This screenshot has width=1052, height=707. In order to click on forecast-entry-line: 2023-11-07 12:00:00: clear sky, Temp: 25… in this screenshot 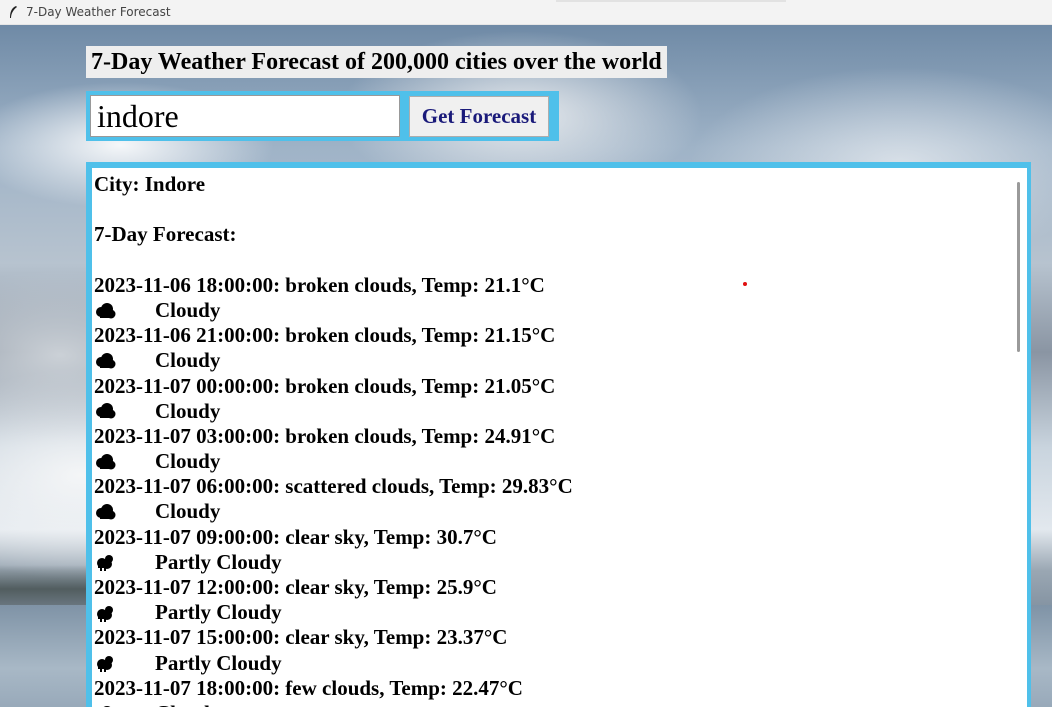, I will do `click(295, 587)`.